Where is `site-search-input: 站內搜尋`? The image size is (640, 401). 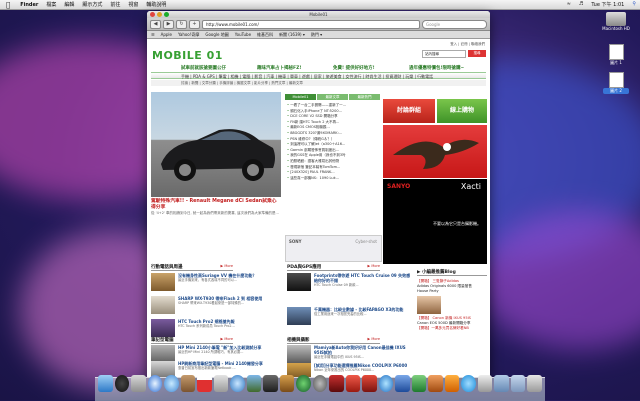
site-search-input: 站內搜尋 is located at coordinates (444, 54).